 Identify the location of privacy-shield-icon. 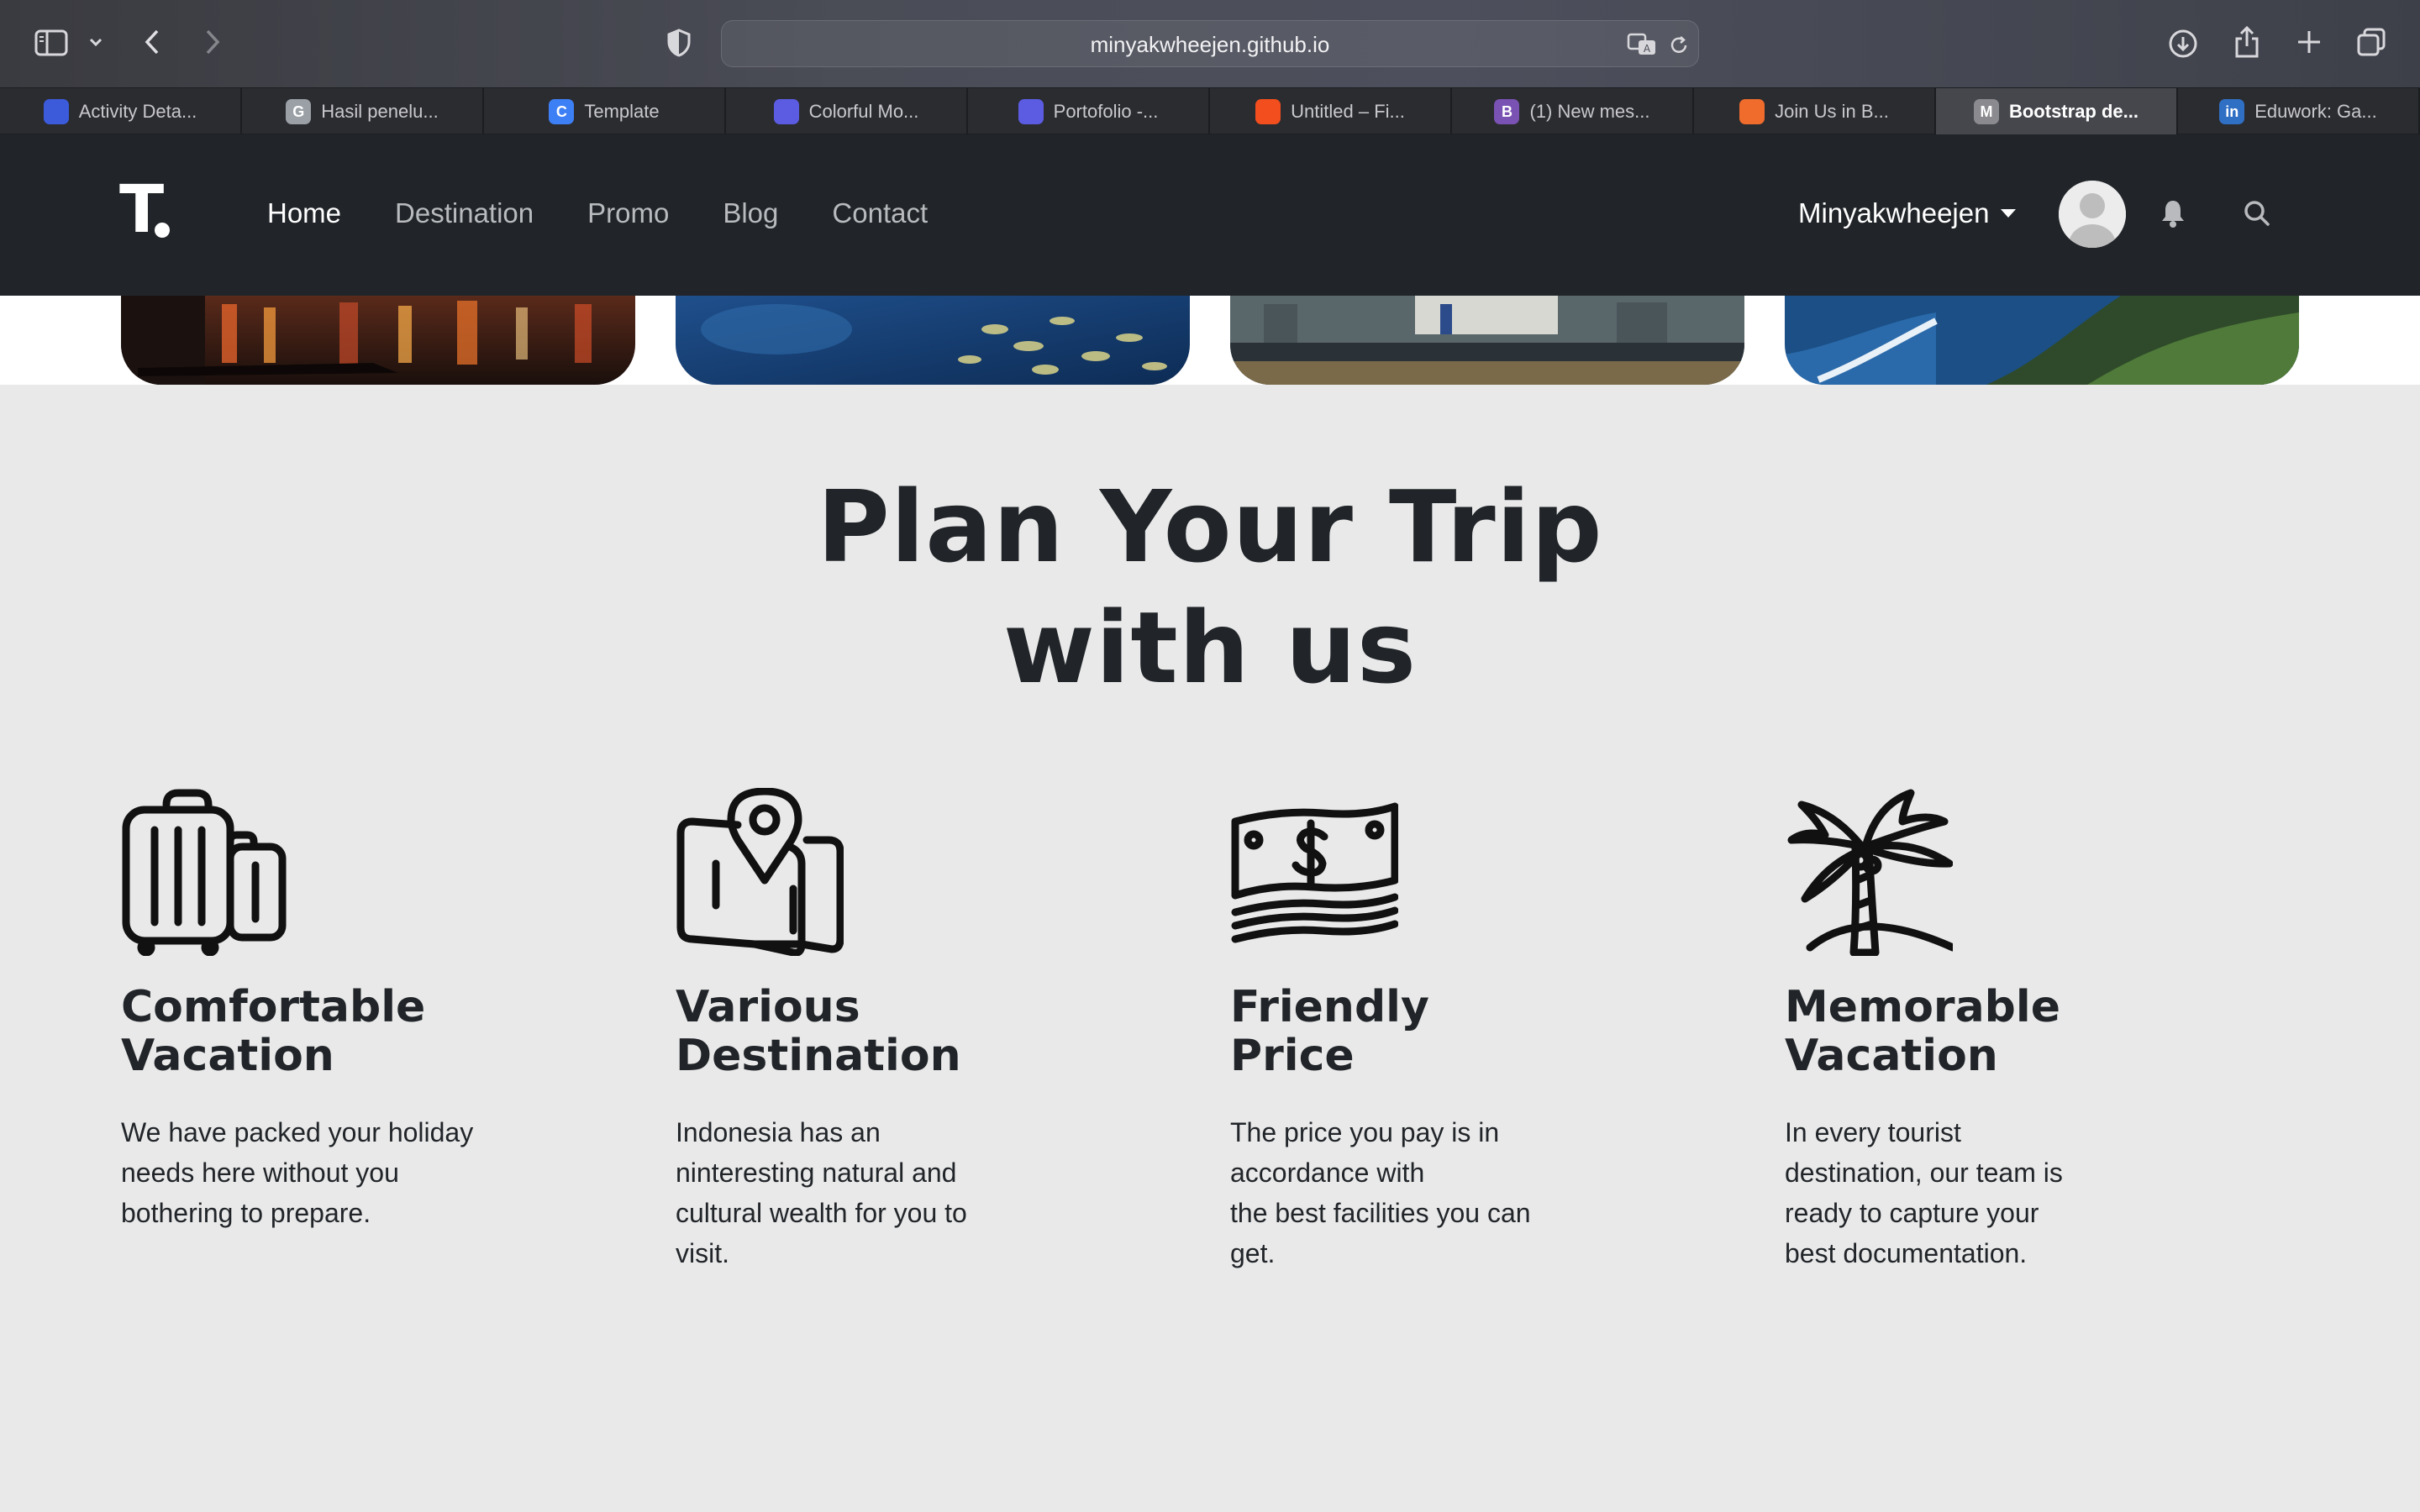
(679, 43).